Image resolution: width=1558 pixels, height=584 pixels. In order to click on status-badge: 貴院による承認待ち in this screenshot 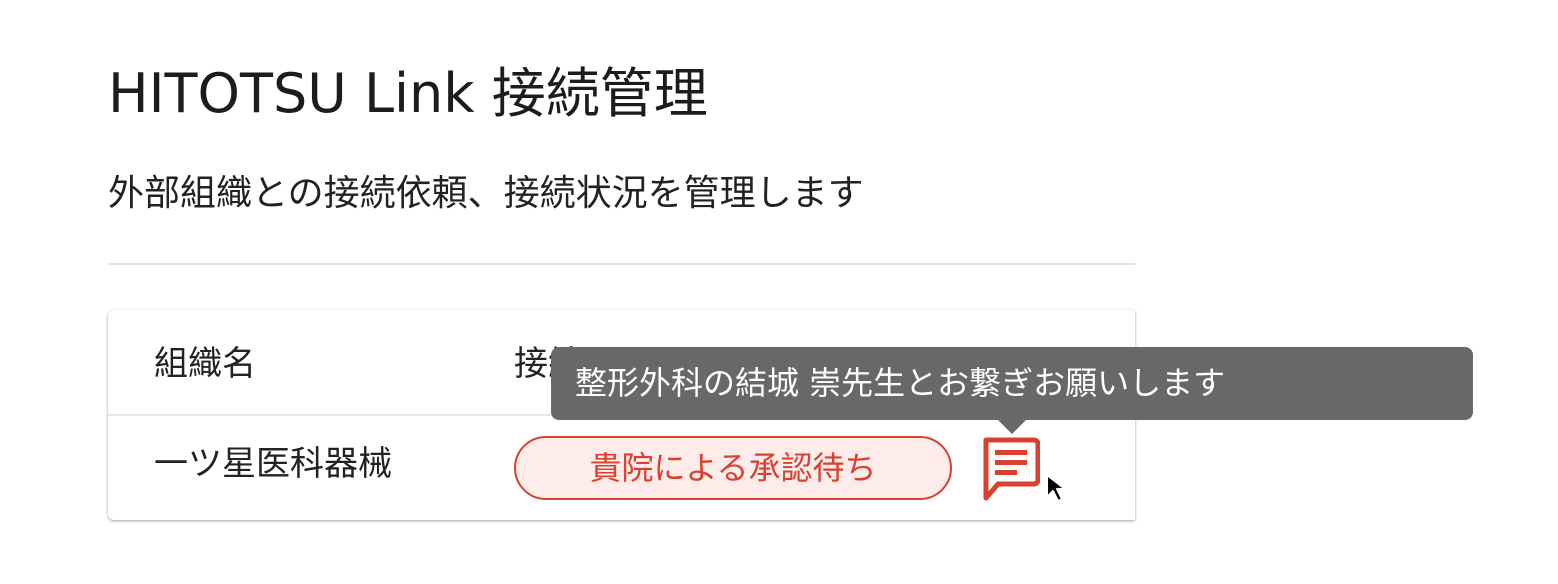, I will do `click(733, 468)`.